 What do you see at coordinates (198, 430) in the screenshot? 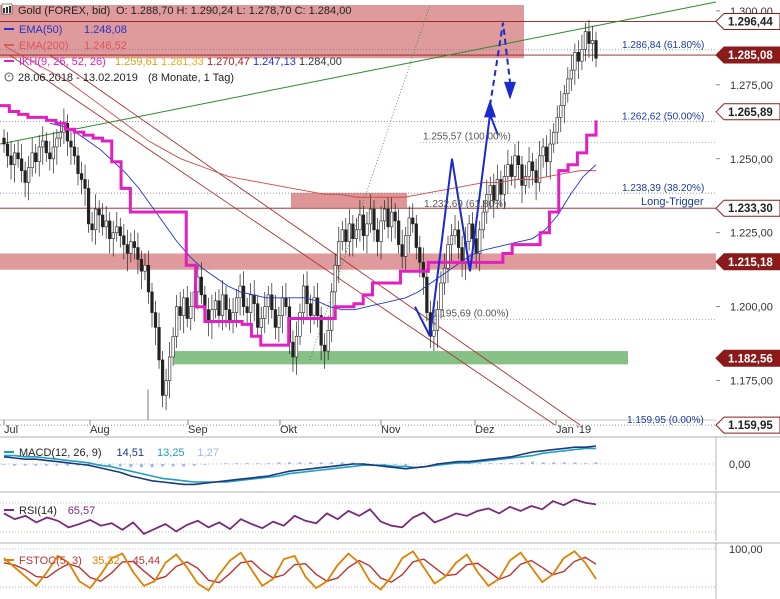
I see `x-tick-label: Sep` at bounding box center [198, 430].